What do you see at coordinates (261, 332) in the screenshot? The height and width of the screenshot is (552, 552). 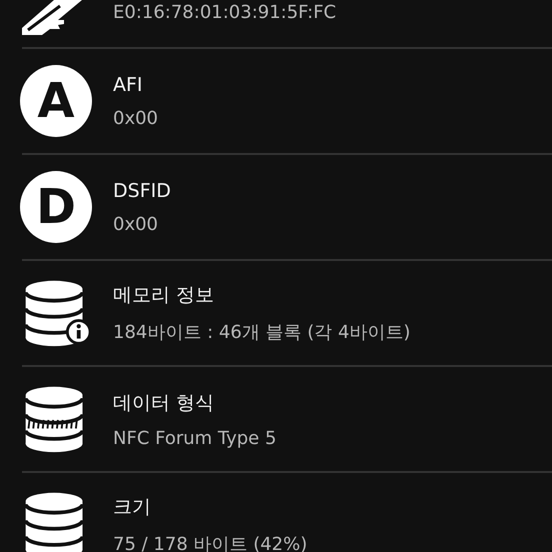 I see `property-value: 184바이트 : 46개 블록 (각 4바이트)` at bounding box center [261, 332].